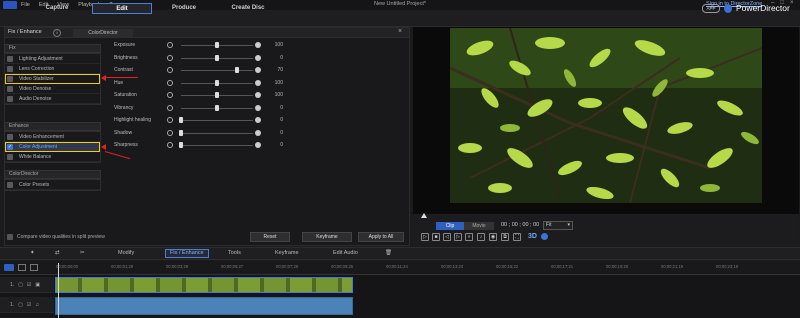  I want to click on apply-to-all-button: Apply to All, so click(381, 237).